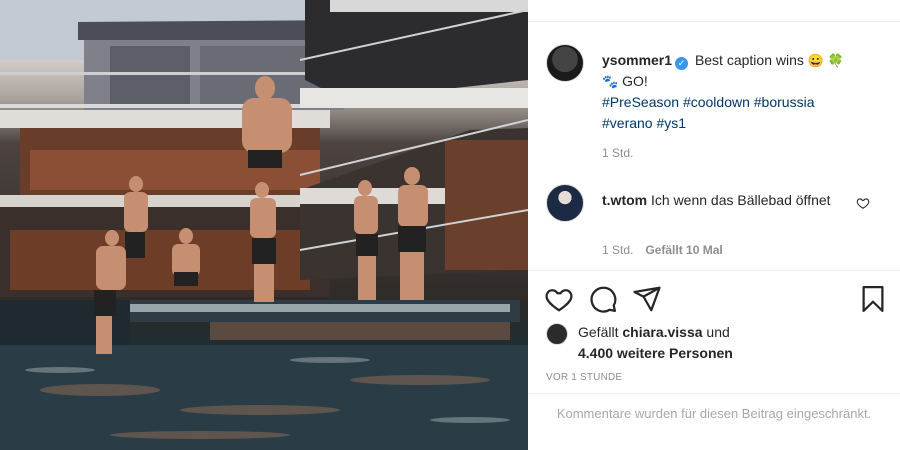 The height and width of the screenshot is (450, 900). I want to click on comment-likes-count: Gefällt 10 Mal, so click(683, 250).